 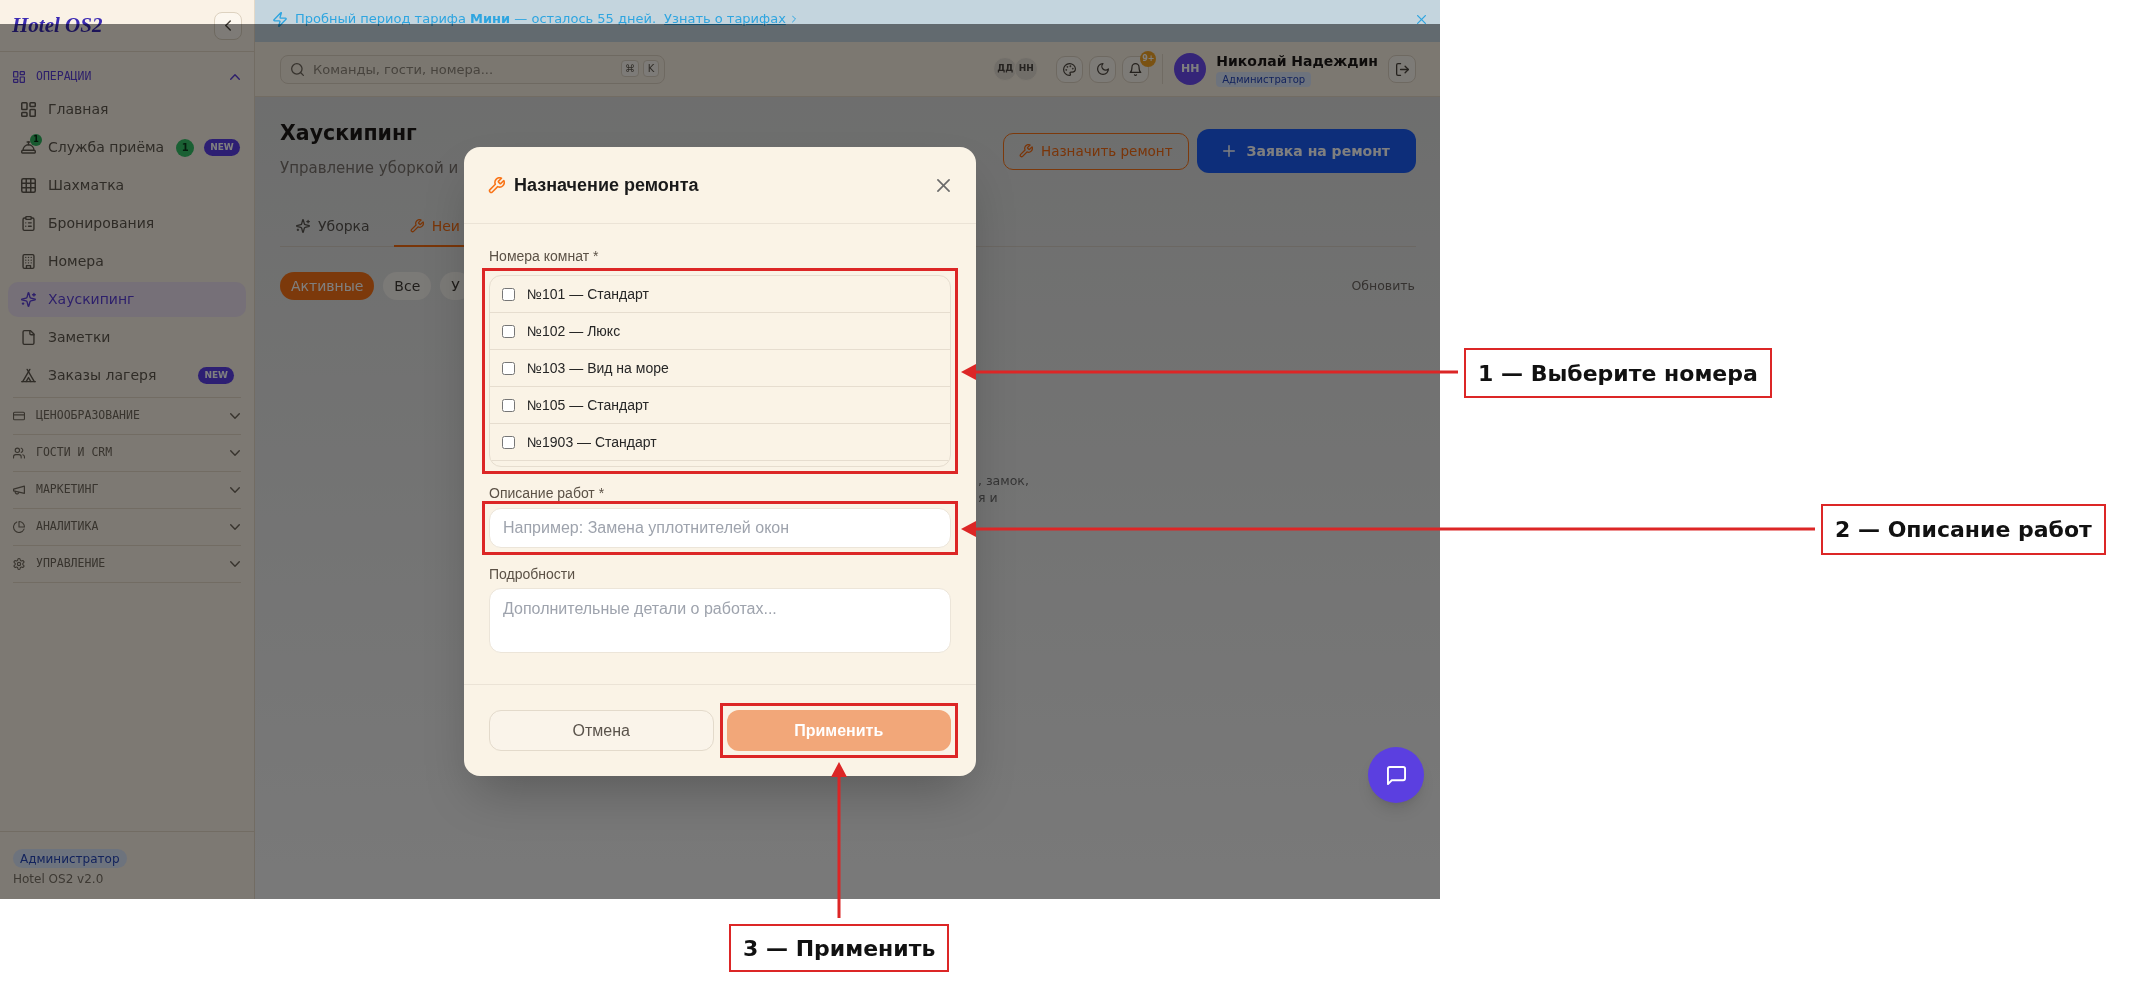 I want to click on sidebar-item: Номера, so click(x=127, y=261).